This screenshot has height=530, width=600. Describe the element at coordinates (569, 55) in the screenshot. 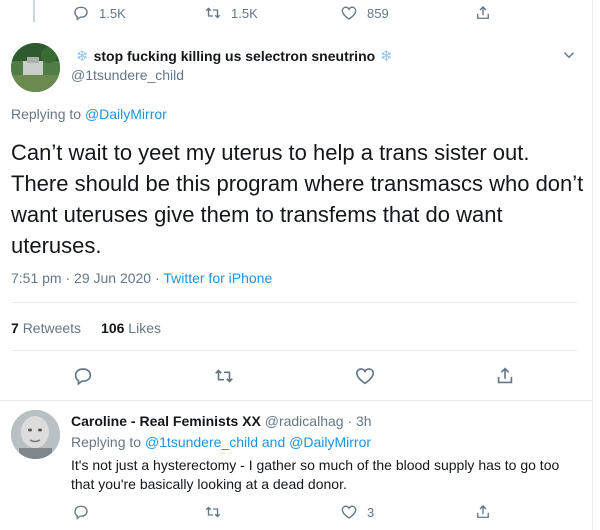

I see `chevron-down-icon` at that location.